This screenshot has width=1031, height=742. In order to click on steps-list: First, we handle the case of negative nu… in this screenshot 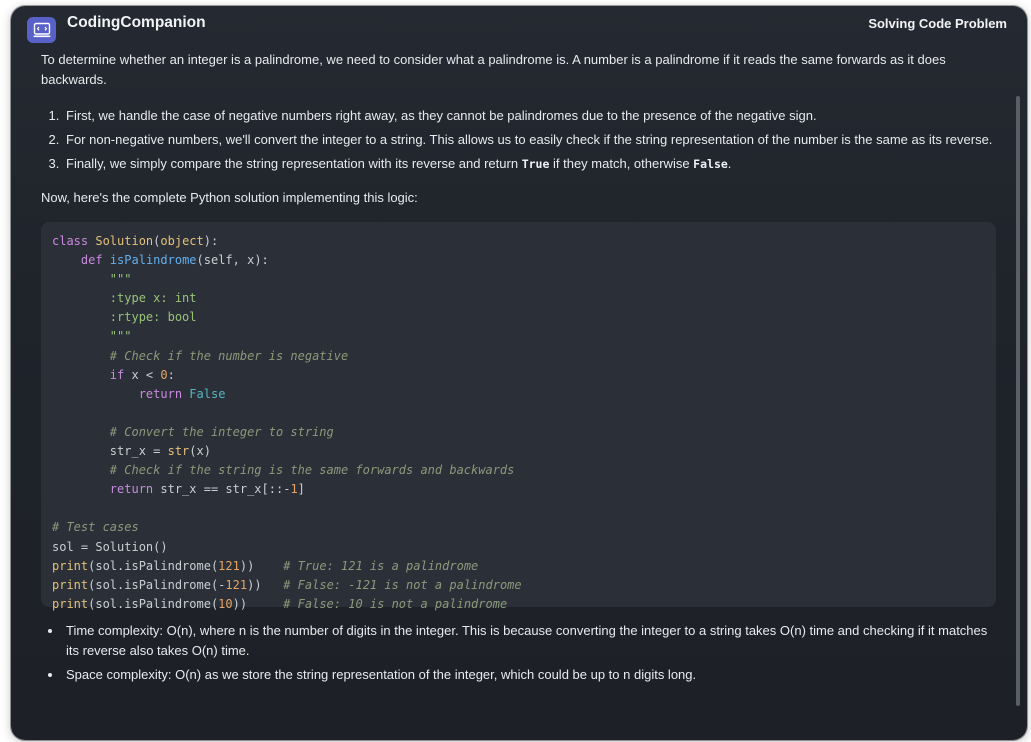, I will do `click(518, 140)`.